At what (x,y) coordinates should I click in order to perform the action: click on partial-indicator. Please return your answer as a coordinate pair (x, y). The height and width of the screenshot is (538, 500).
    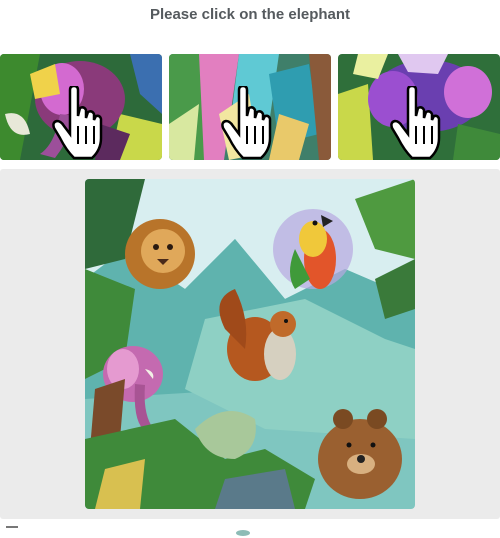
    Looking at the image, I should click on (243, 533).